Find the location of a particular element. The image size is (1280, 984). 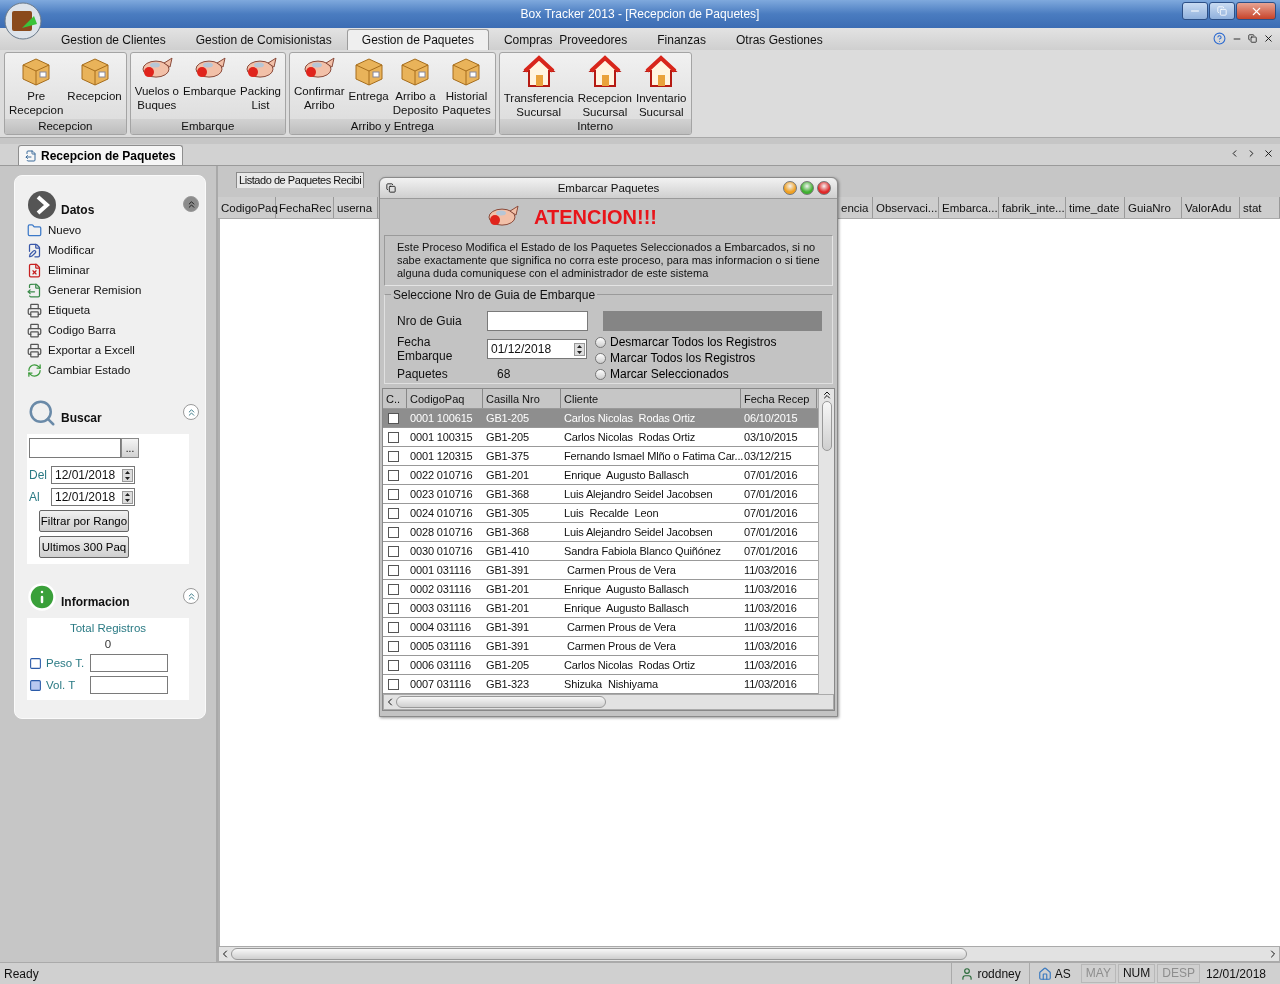

sidebar-item: Cambiar Estado is located at coordinates (113, 370).